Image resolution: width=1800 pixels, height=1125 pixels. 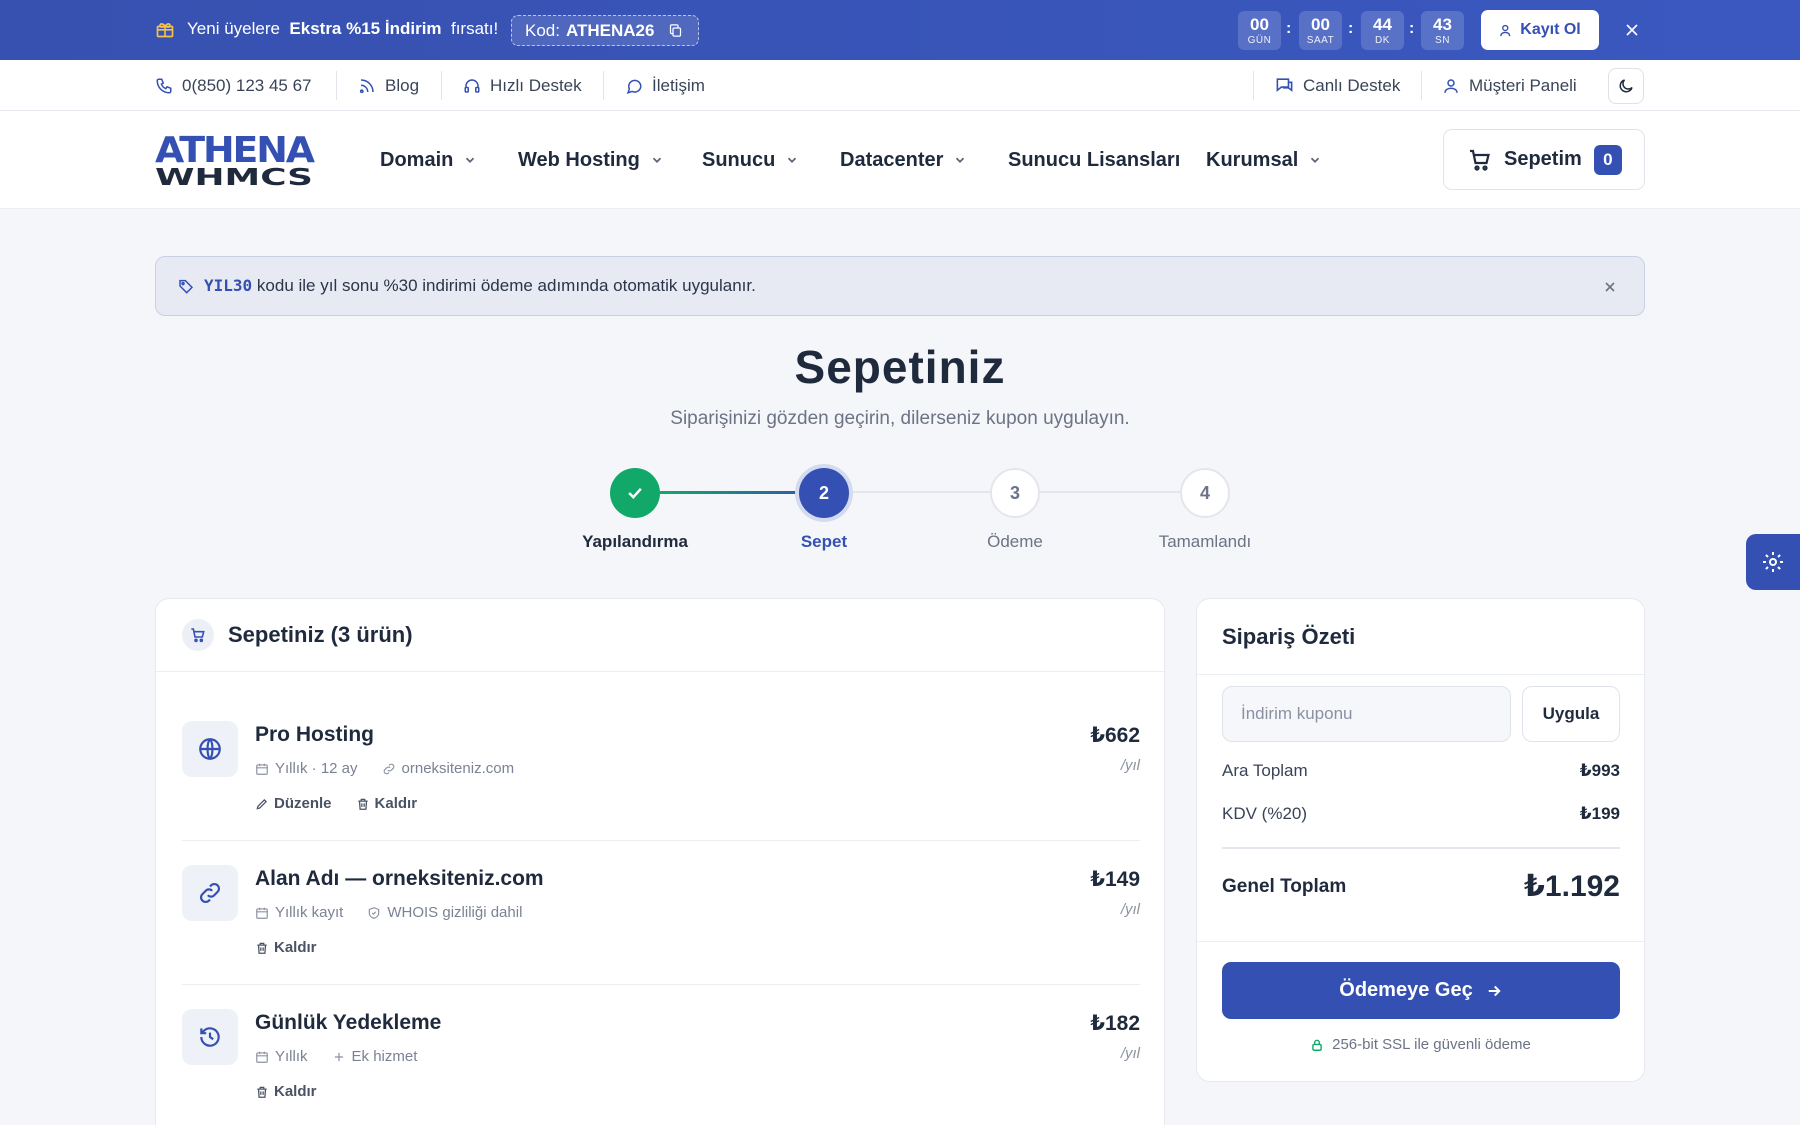 What do you see at coordinates (1599, 770) in the screenshot?
I see `subtotal-value: ₺993` at bounding box center [1599, 770].